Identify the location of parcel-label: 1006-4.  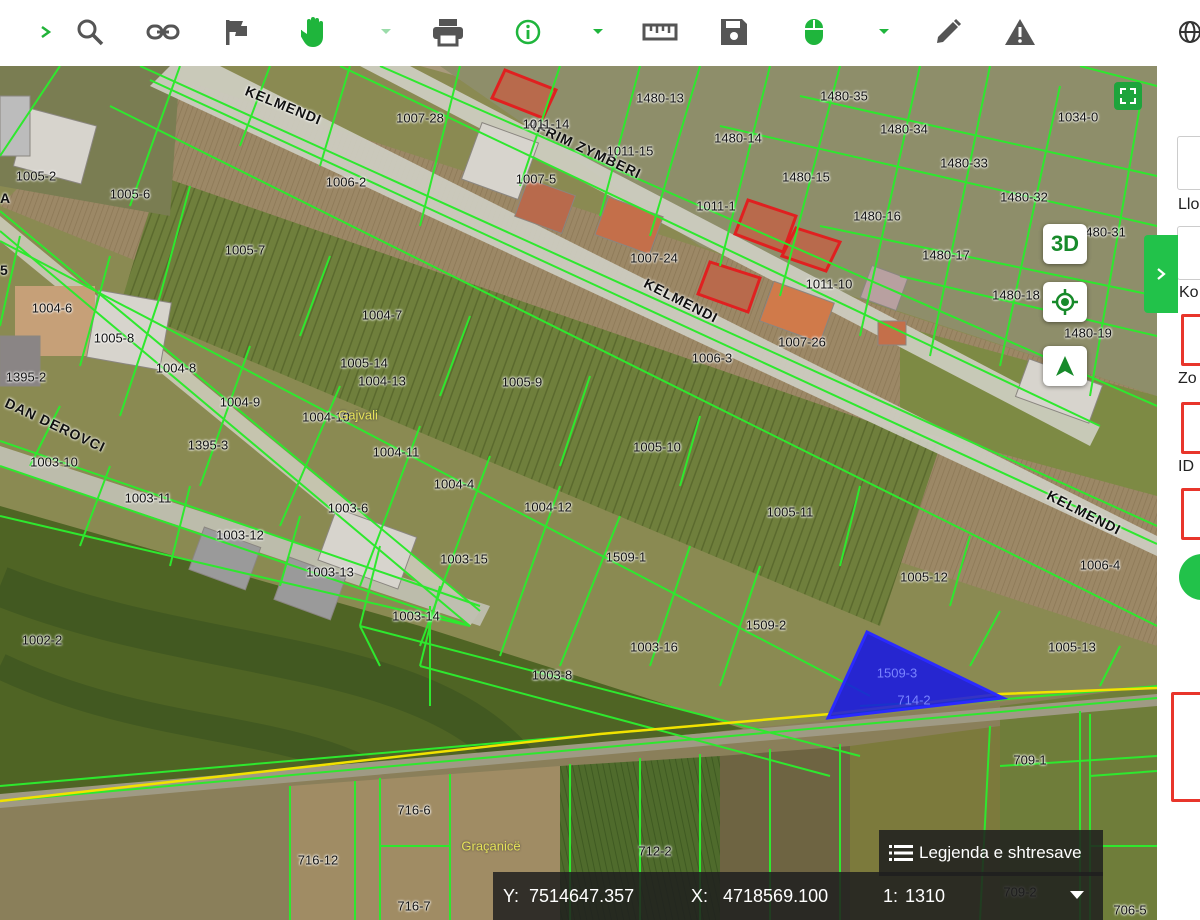
(1100, 565).